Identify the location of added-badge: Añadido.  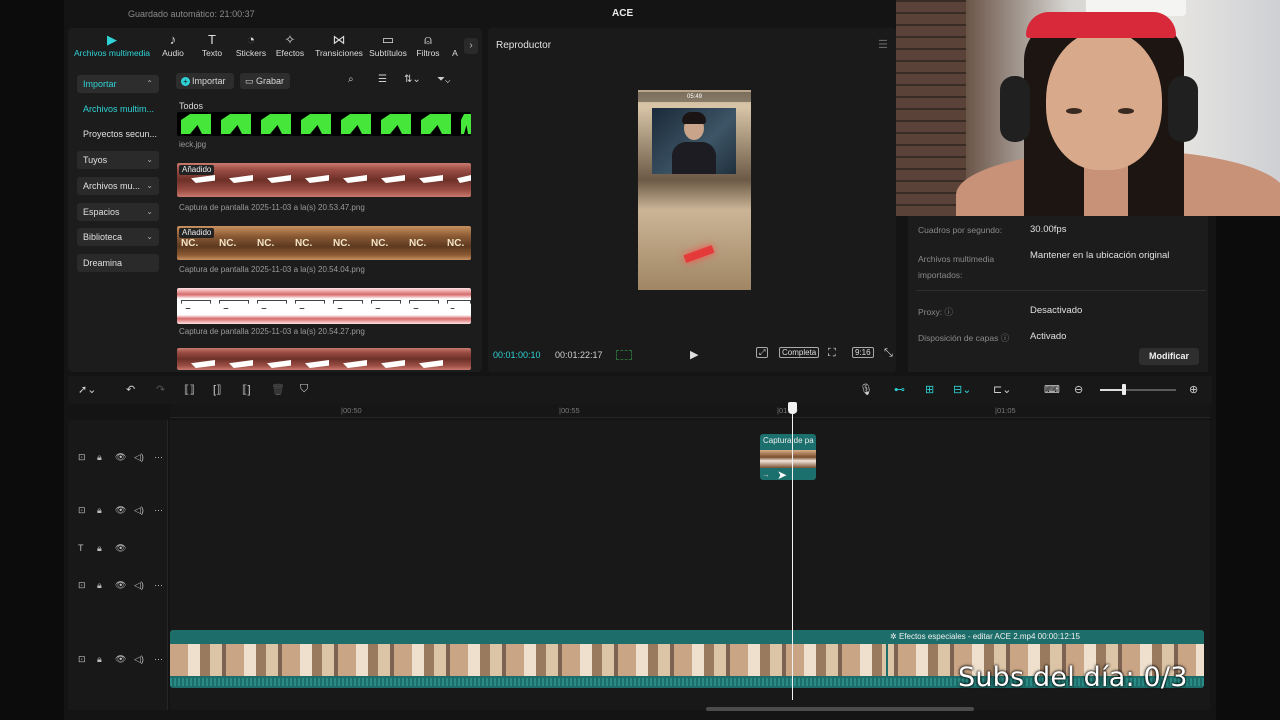
(197, 233).